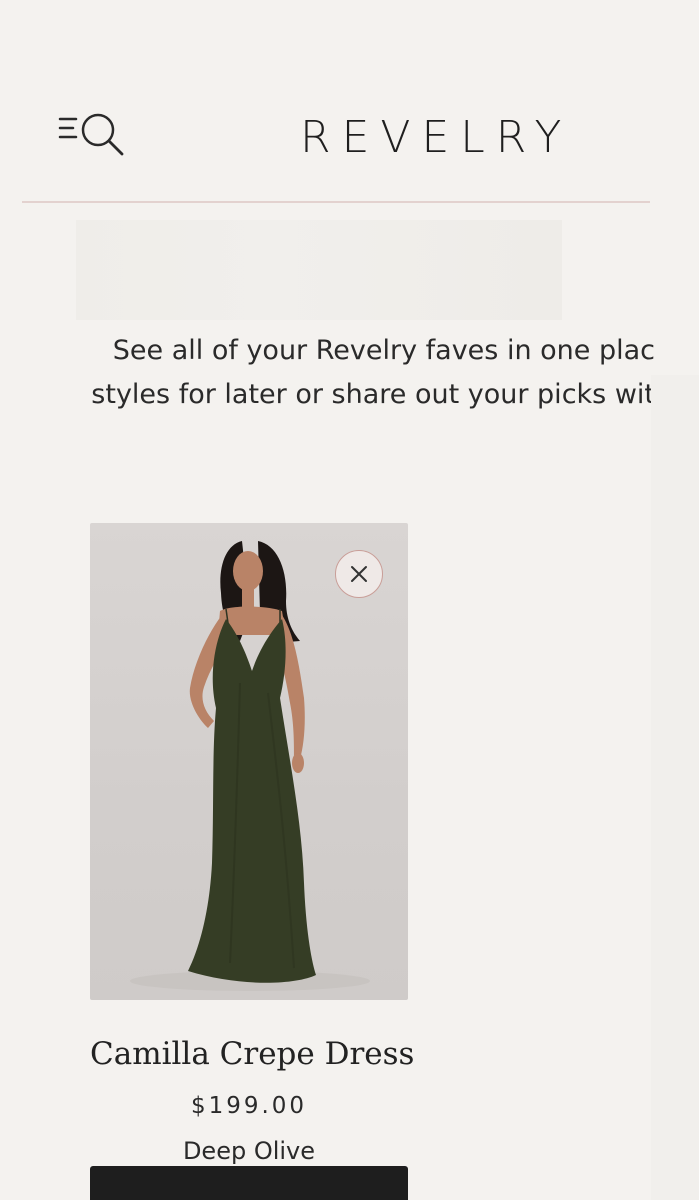 This screenshot has height=1200, width=699. Describe the element at coordinates (319, 270) in the screenshot. I see `banner-placeholder` at that location.